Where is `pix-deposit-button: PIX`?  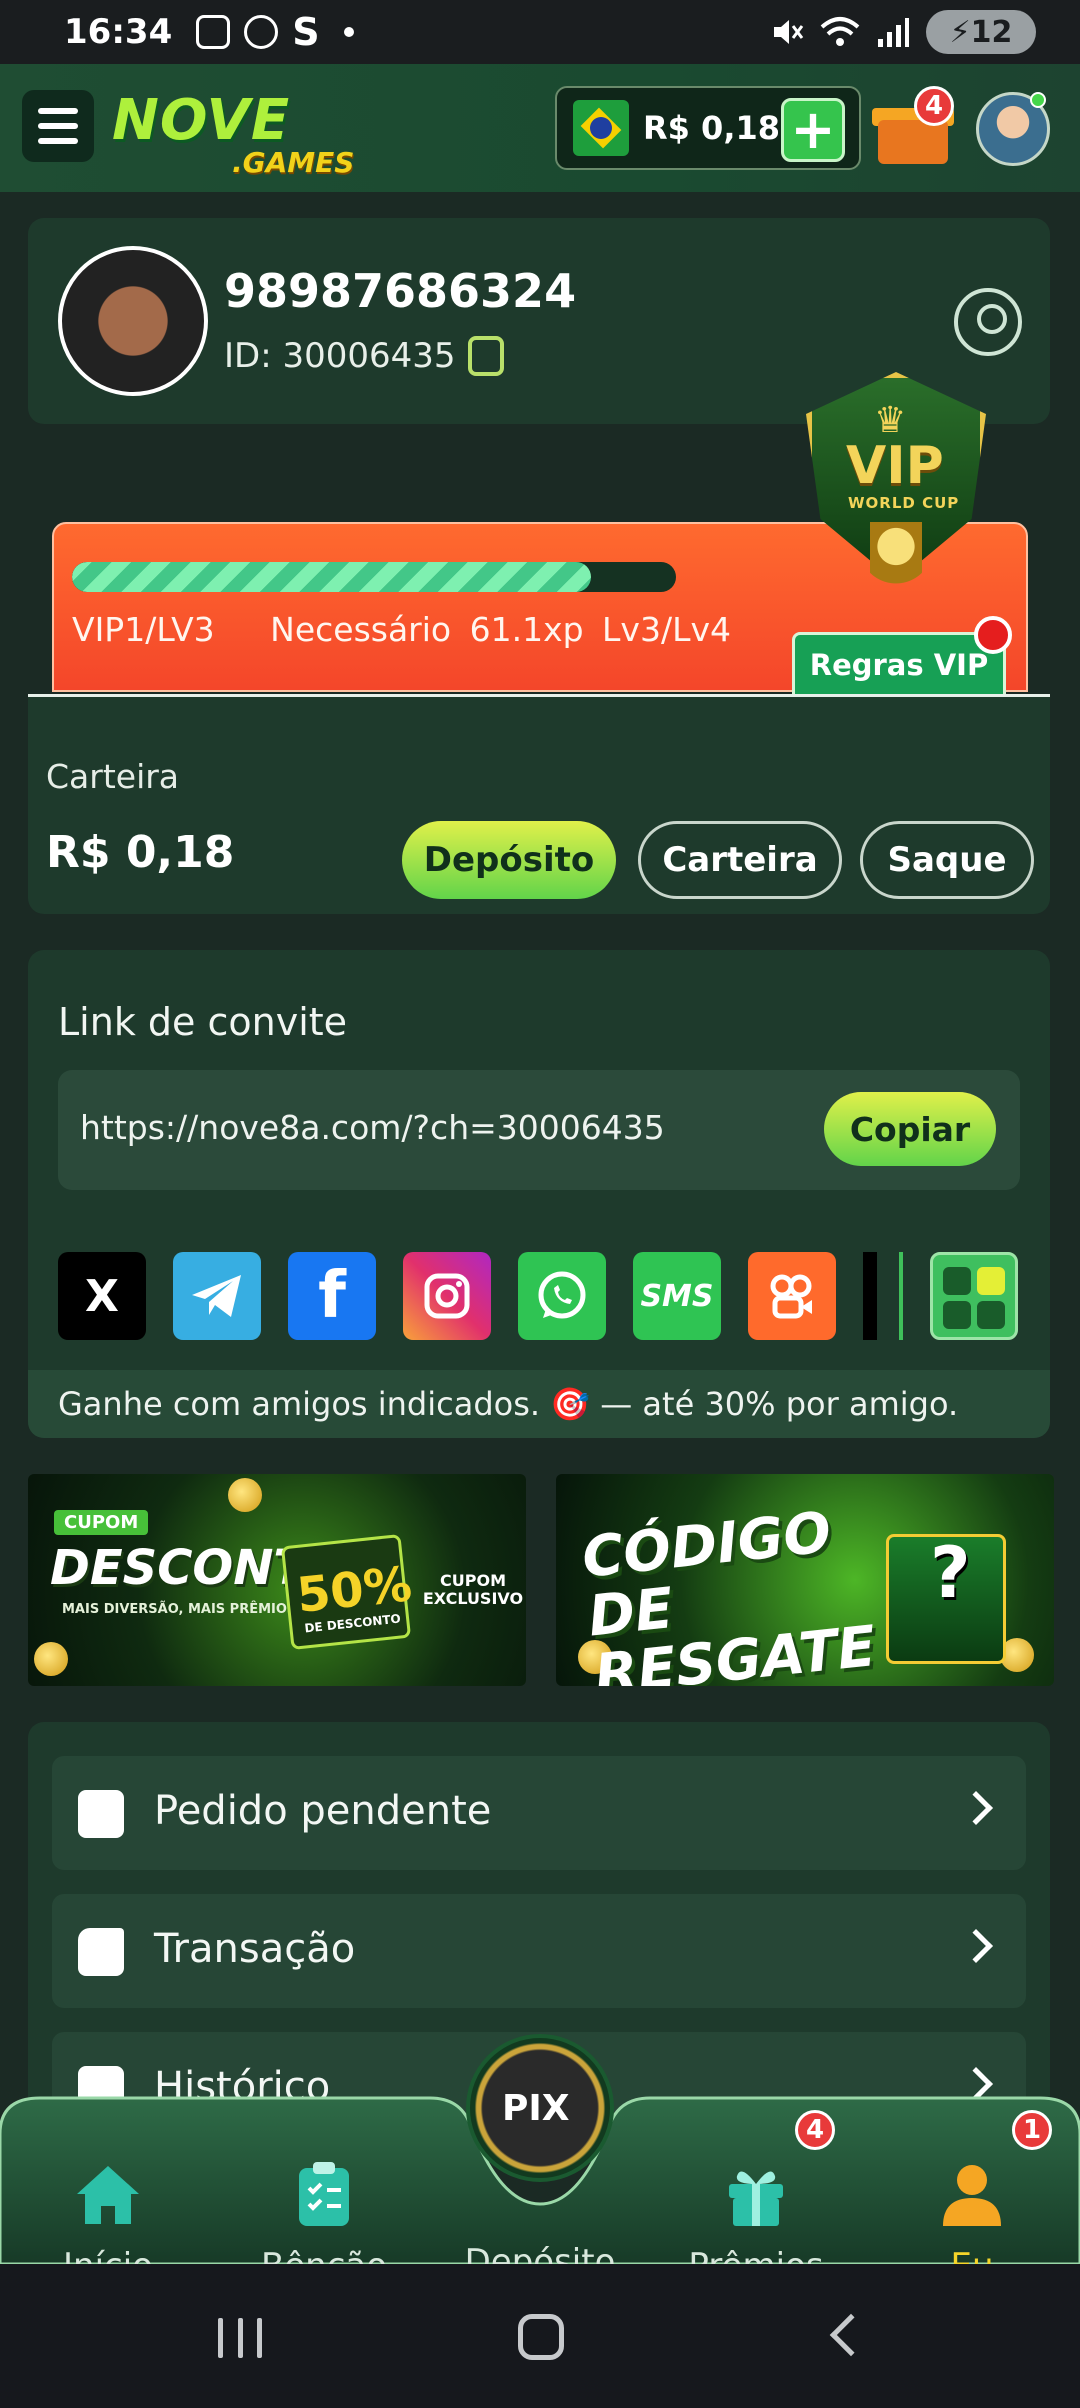
pix-deposit-button: PIX is located at coordinates (540, 2108).